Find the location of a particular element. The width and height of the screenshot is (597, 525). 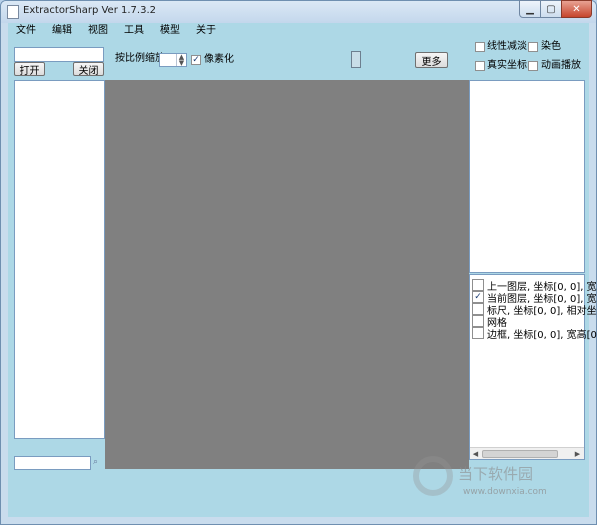

scale-label: 按比例缩放 is located at coordinates (140, 58).